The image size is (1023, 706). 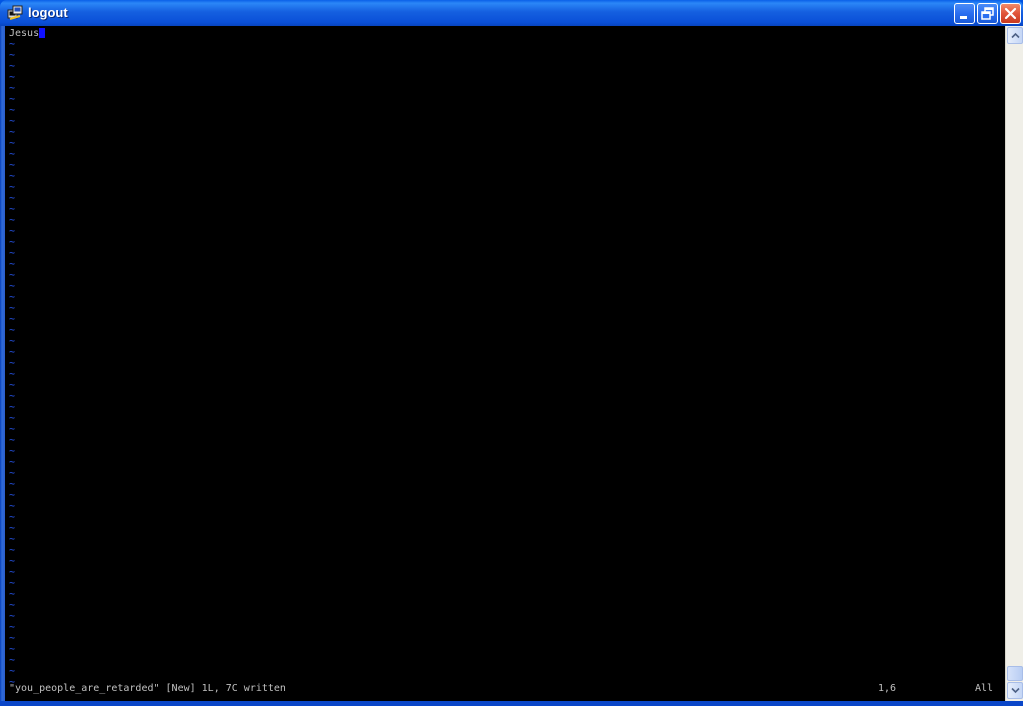 I want to click on scroll-up-button, so click(x=1015, y=35).